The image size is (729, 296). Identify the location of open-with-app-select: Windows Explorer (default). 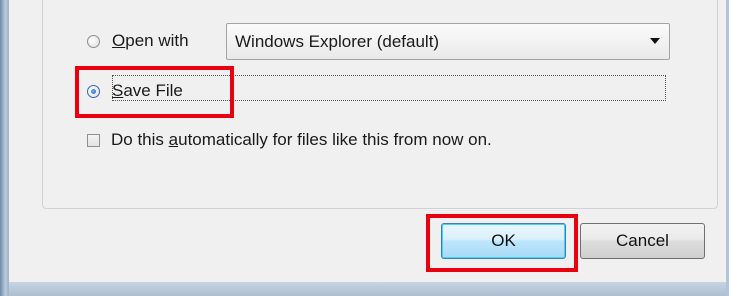
(448, 41).